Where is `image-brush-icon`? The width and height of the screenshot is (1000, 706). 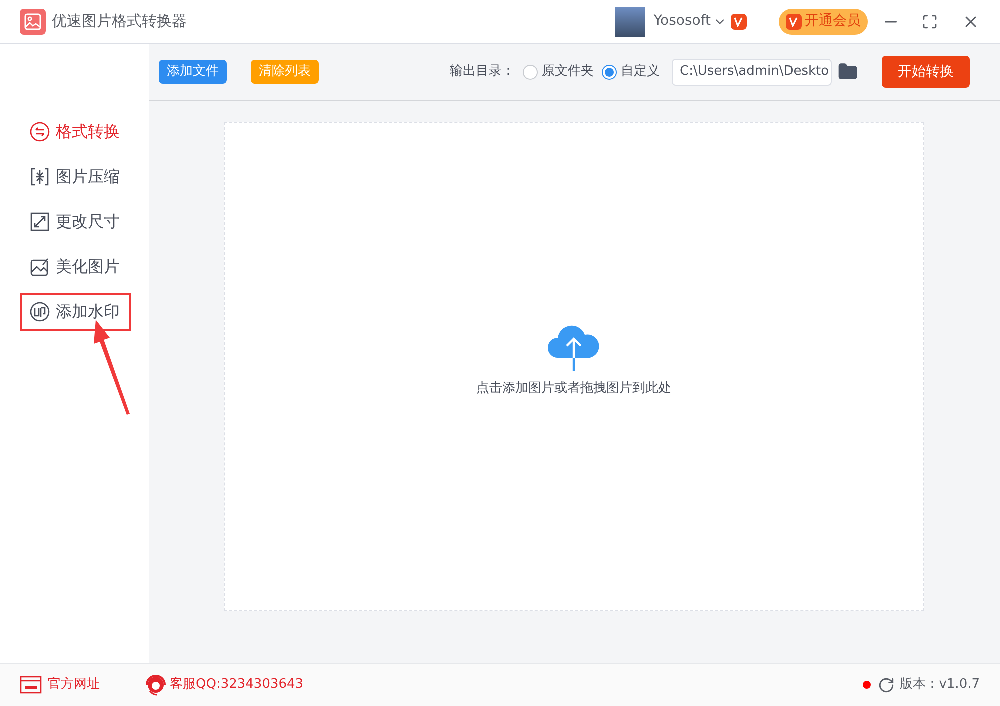 image-brush-icon is located at coordinates (40, 267).